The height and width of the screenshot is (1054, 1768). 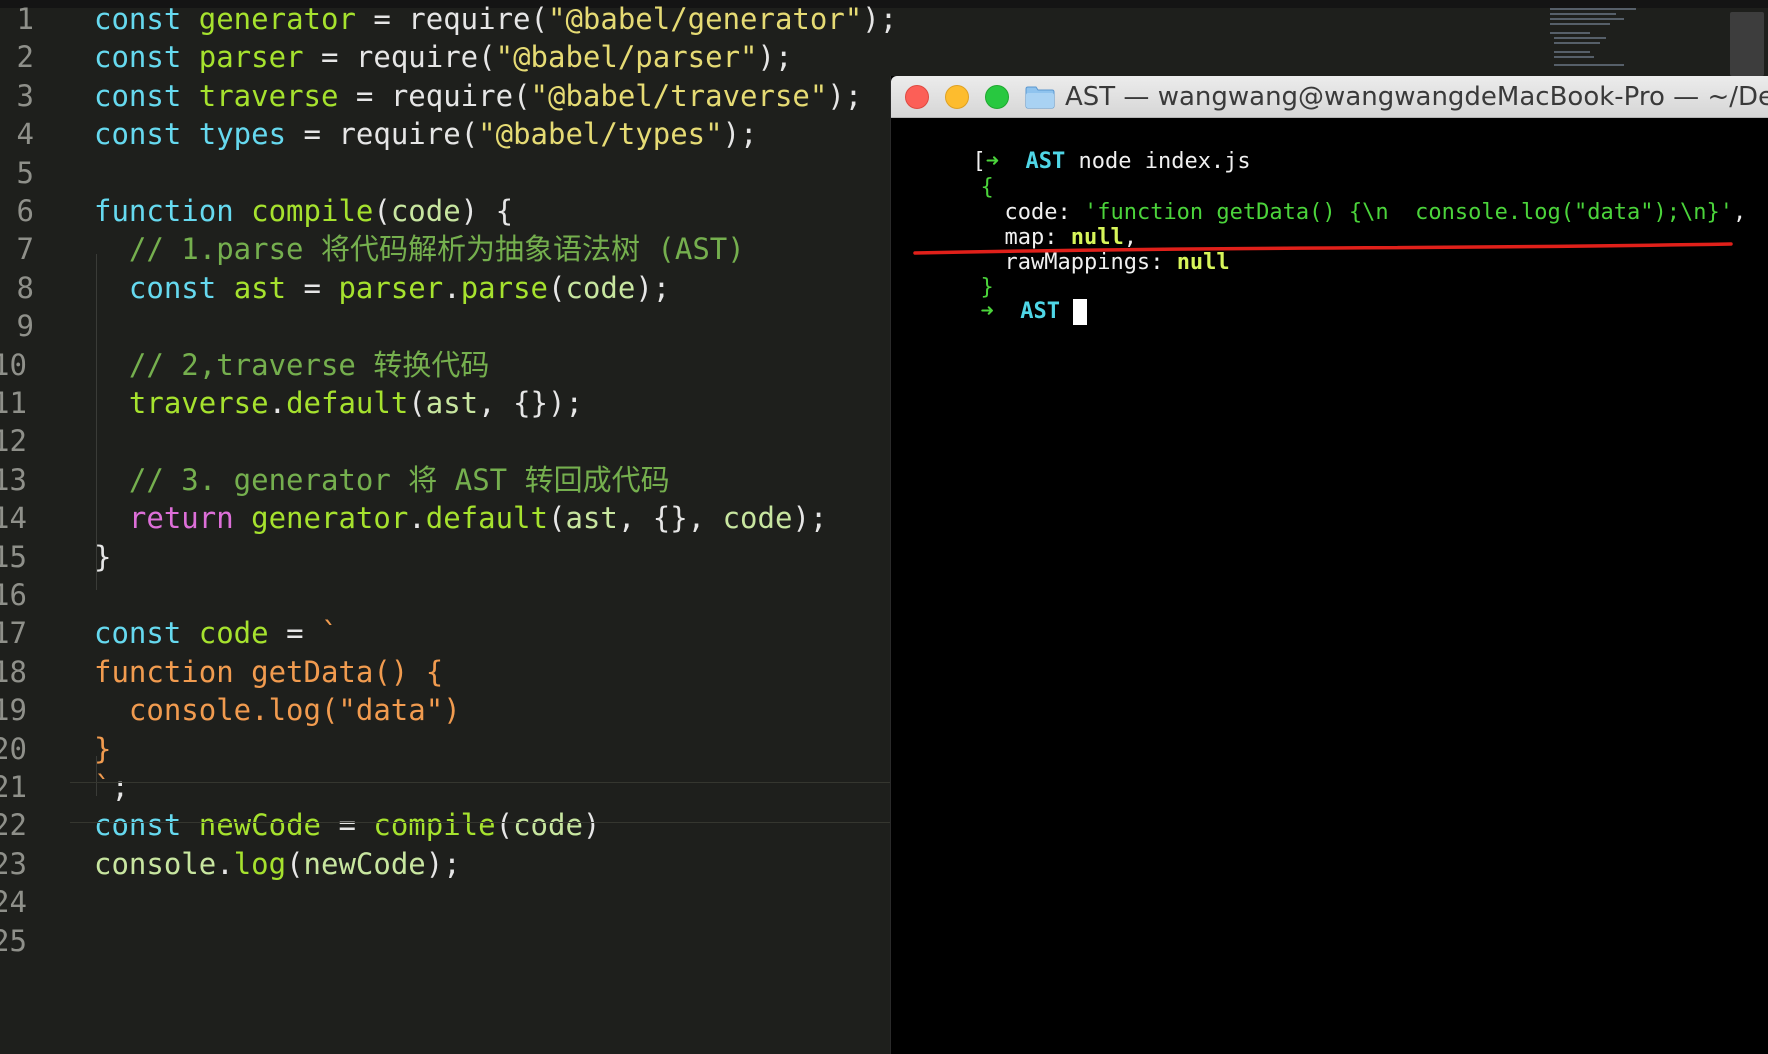 I want to click on code-line: const code = `, so click(x=216, y=633).